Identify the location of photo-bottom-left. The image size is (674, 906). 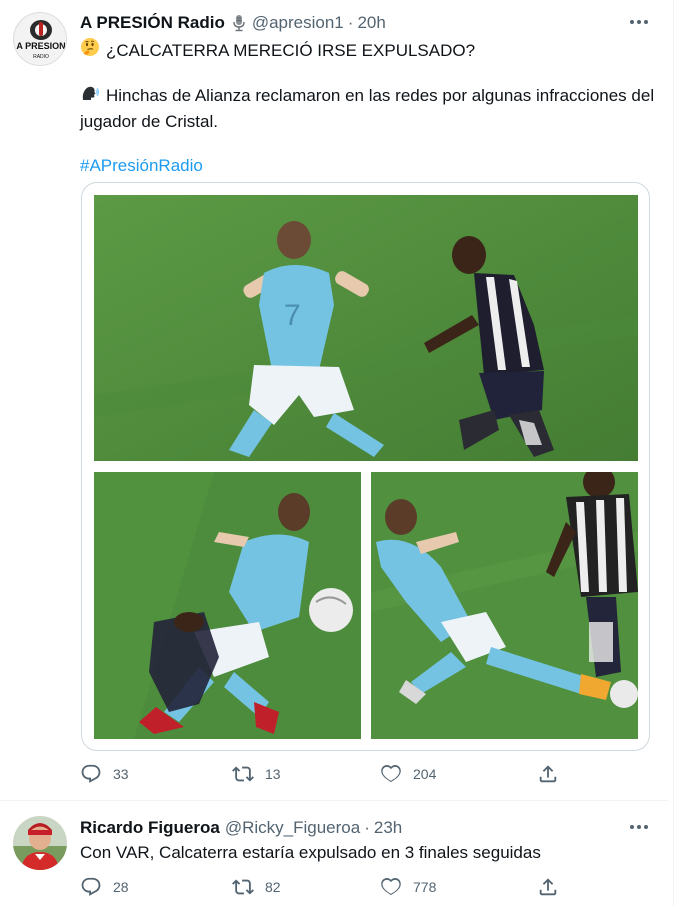
(227, 605).